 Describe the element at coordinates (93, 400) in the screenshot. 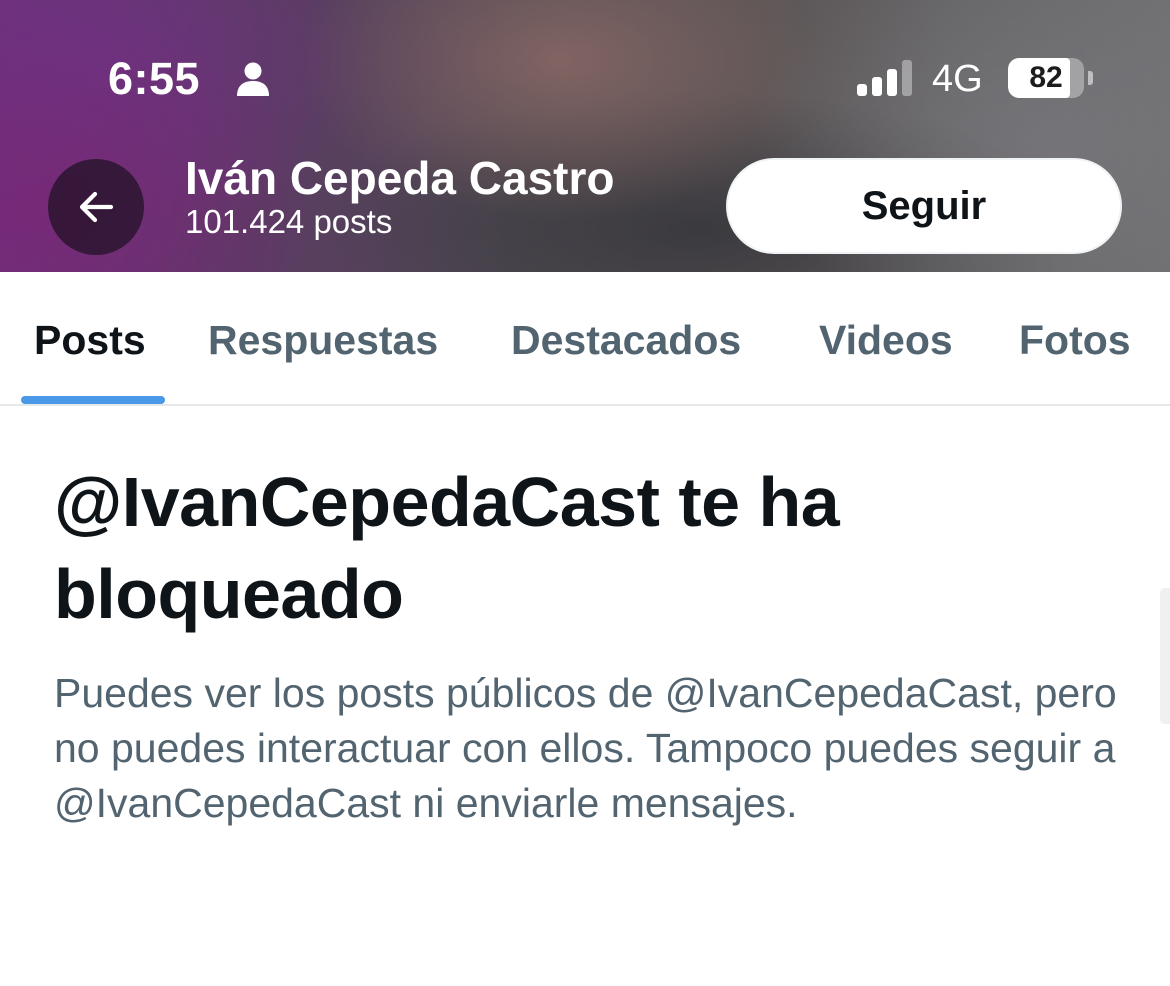

I see `active-tab-indicator` at that location.